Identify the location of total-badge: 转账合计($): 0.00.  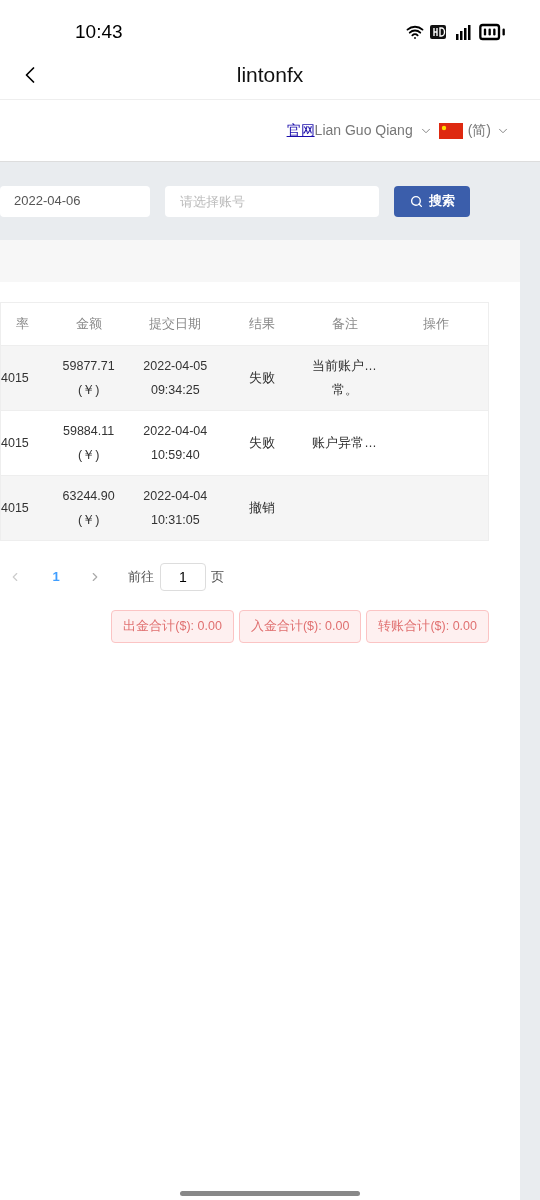
(427, 626).